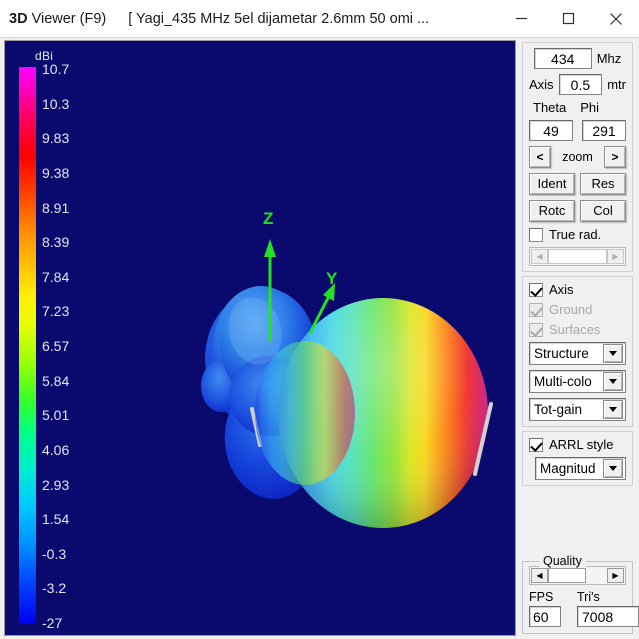 The width and height of the screenshot is (639, 639). I want to click on surfaces-option-checkbox: Surfaces, so click(577, 329).